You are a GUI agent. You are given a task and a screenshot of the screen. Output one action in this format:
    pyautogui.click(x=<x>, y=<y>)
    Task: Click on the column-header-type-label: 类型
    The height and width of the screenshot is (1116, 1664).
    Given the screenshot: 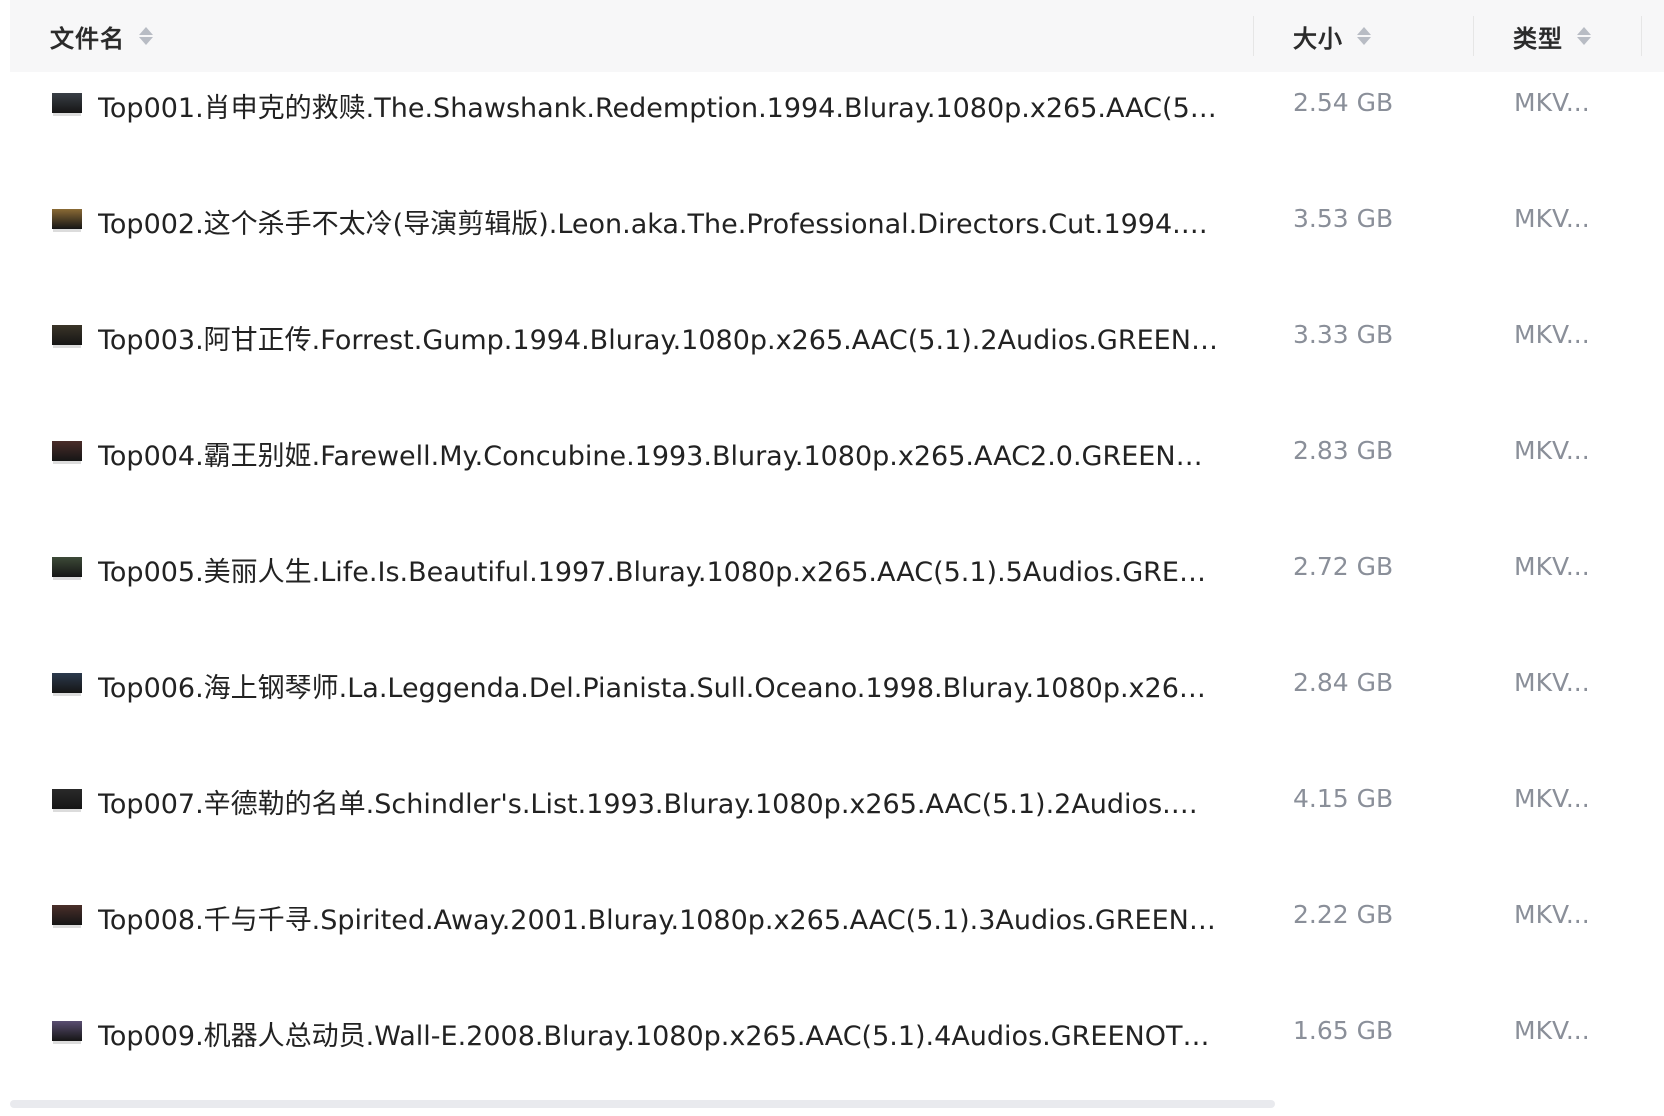 What is the action you would take?
    pyautogui.click(x=1538, y=38)
    